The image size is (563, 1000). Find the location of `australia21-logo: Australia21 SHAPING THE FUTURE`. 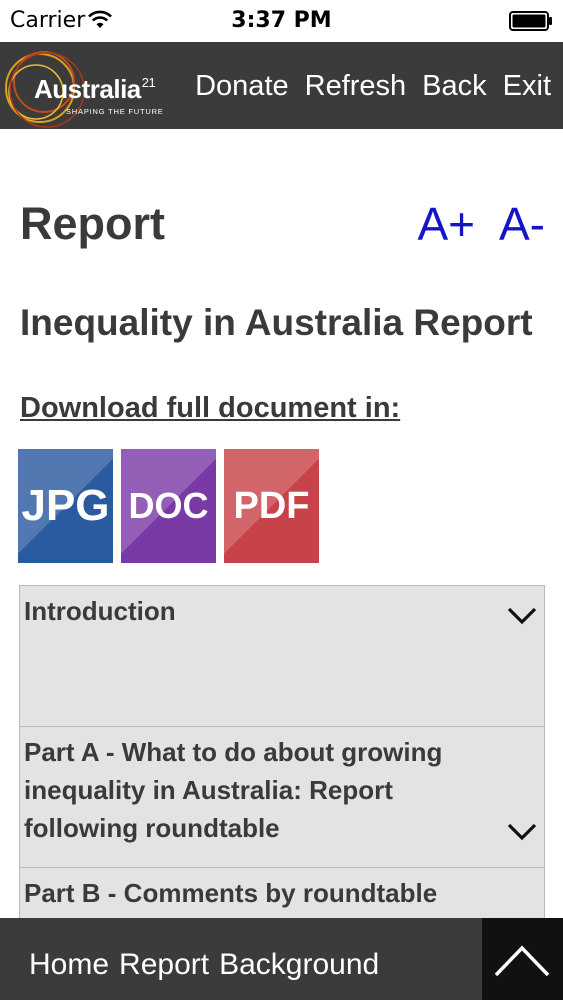

australia21-logo: Australia21 SHAPING THE FUTURE is located at coordinates (90, 85).